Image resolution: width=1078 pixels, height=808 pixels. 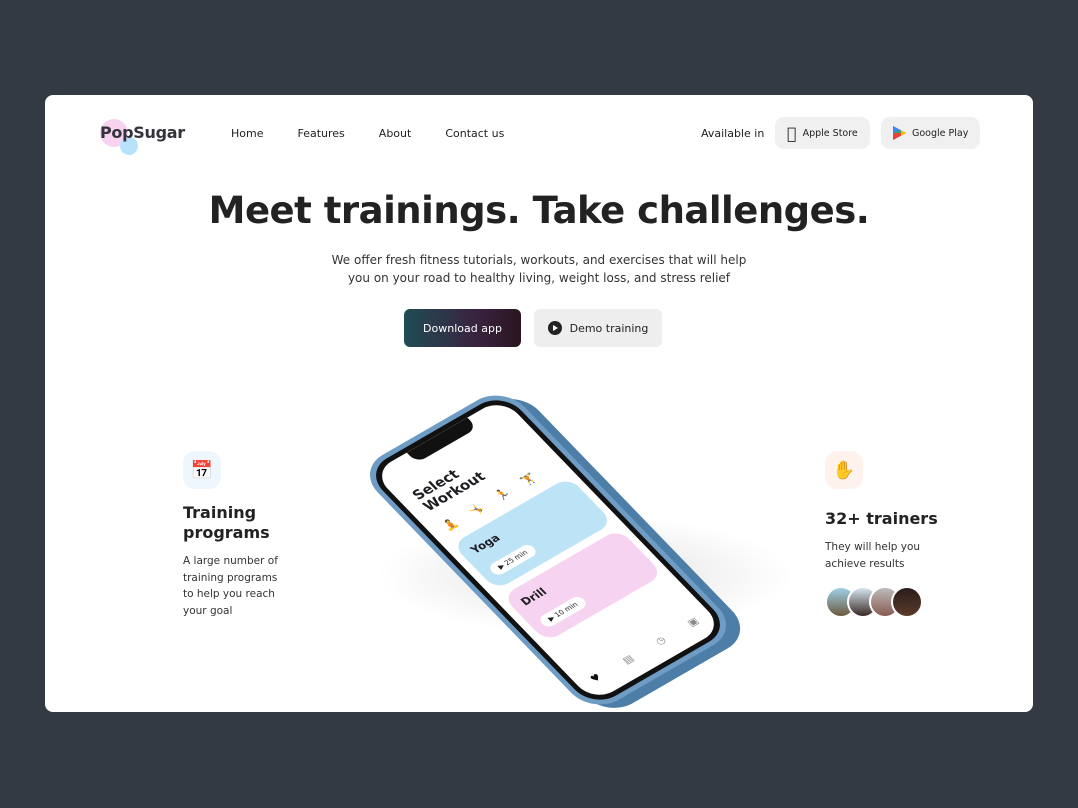 I want to click on hero-title: Meet trainings. Take challenges., so click(x=539, y=210).